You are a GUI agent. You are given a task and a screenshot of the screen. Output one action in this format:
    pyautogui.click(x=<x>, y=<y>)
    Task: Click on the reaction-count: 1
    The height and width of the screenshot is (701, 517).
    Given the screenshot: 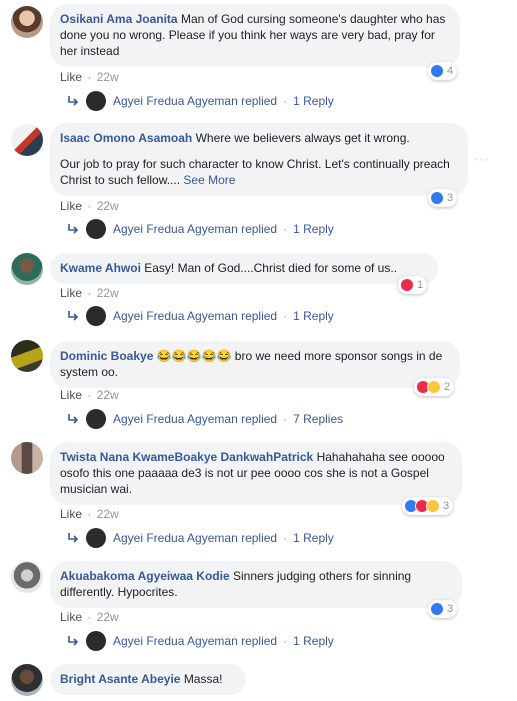 What is the action you would take?
    pyautogui.click(x=420, y=285)
    